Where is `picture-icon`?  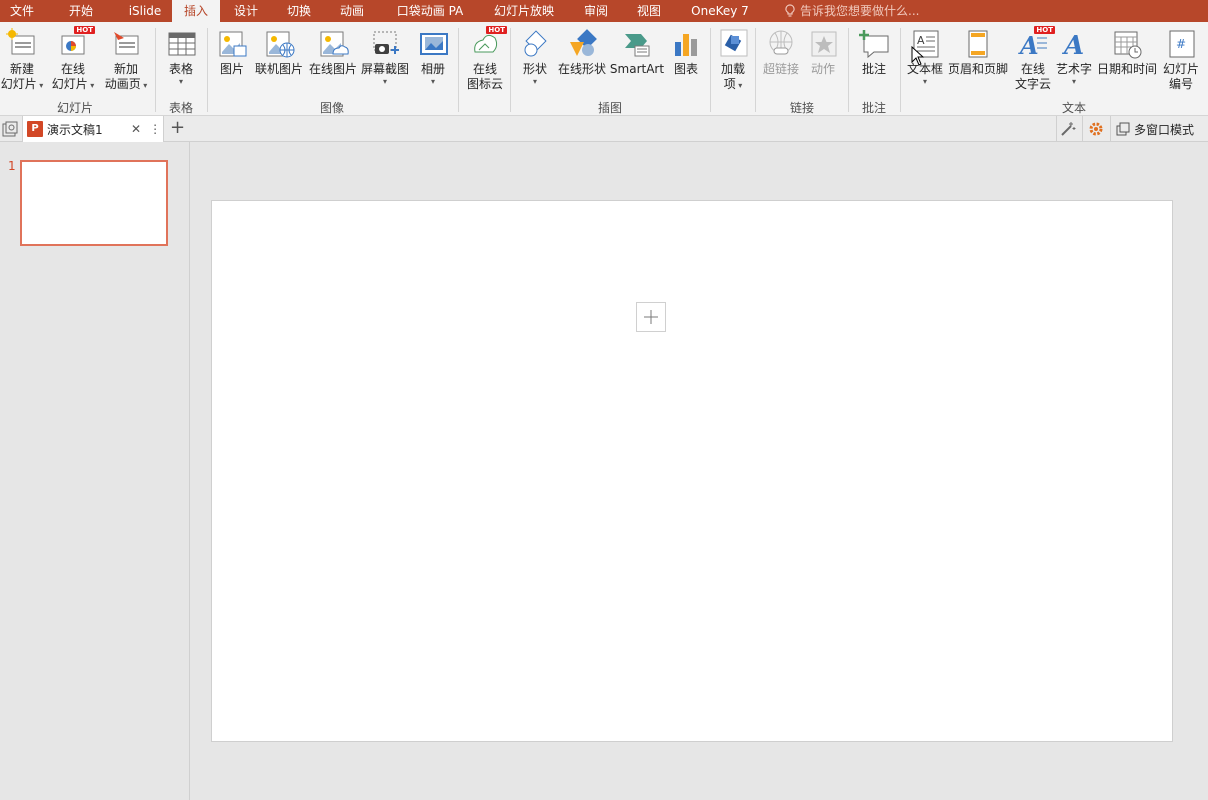 picture-icon is located at coordinates (232, 44).